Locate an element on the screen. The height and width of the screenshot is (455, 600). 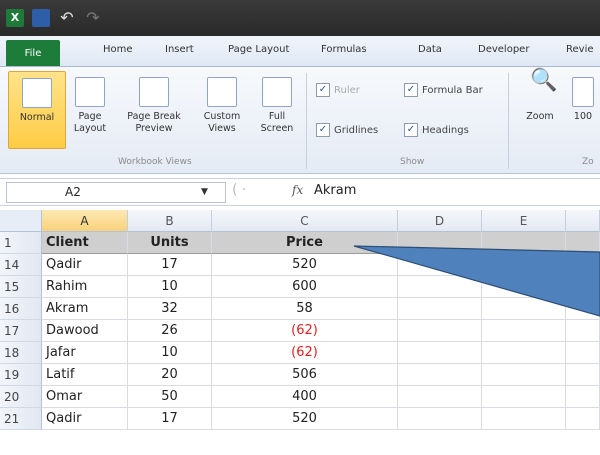
column-header-f is located at coordinates (583, 221).